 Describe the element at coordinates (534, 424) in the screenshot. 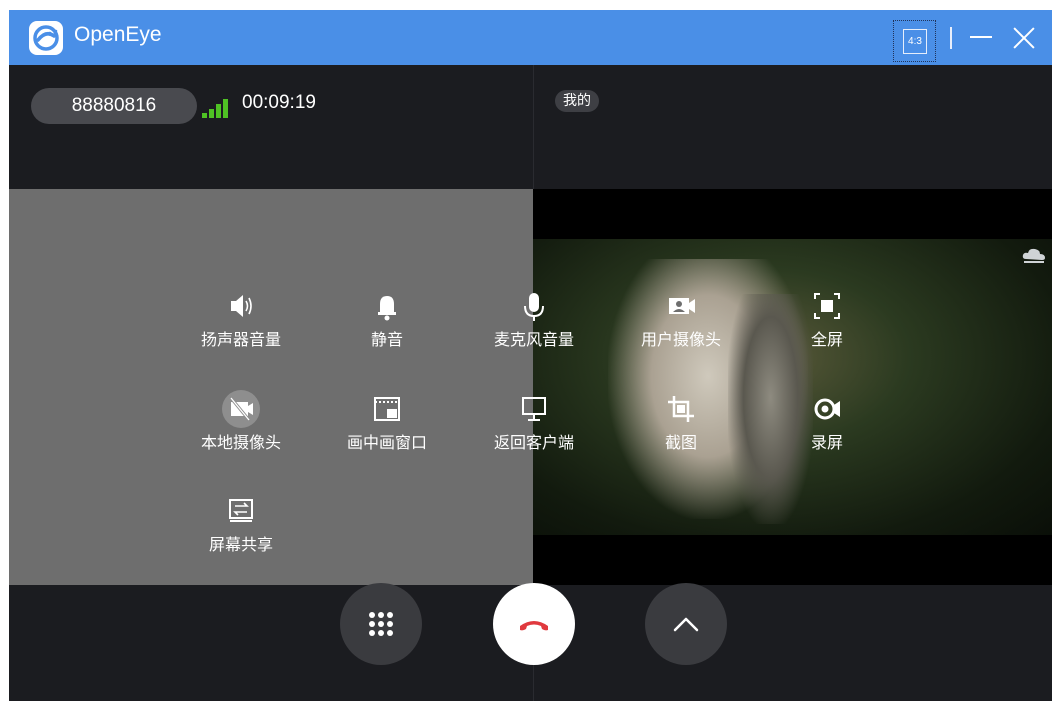

I see `menu-item-return-client: 返回客户端` at that location.